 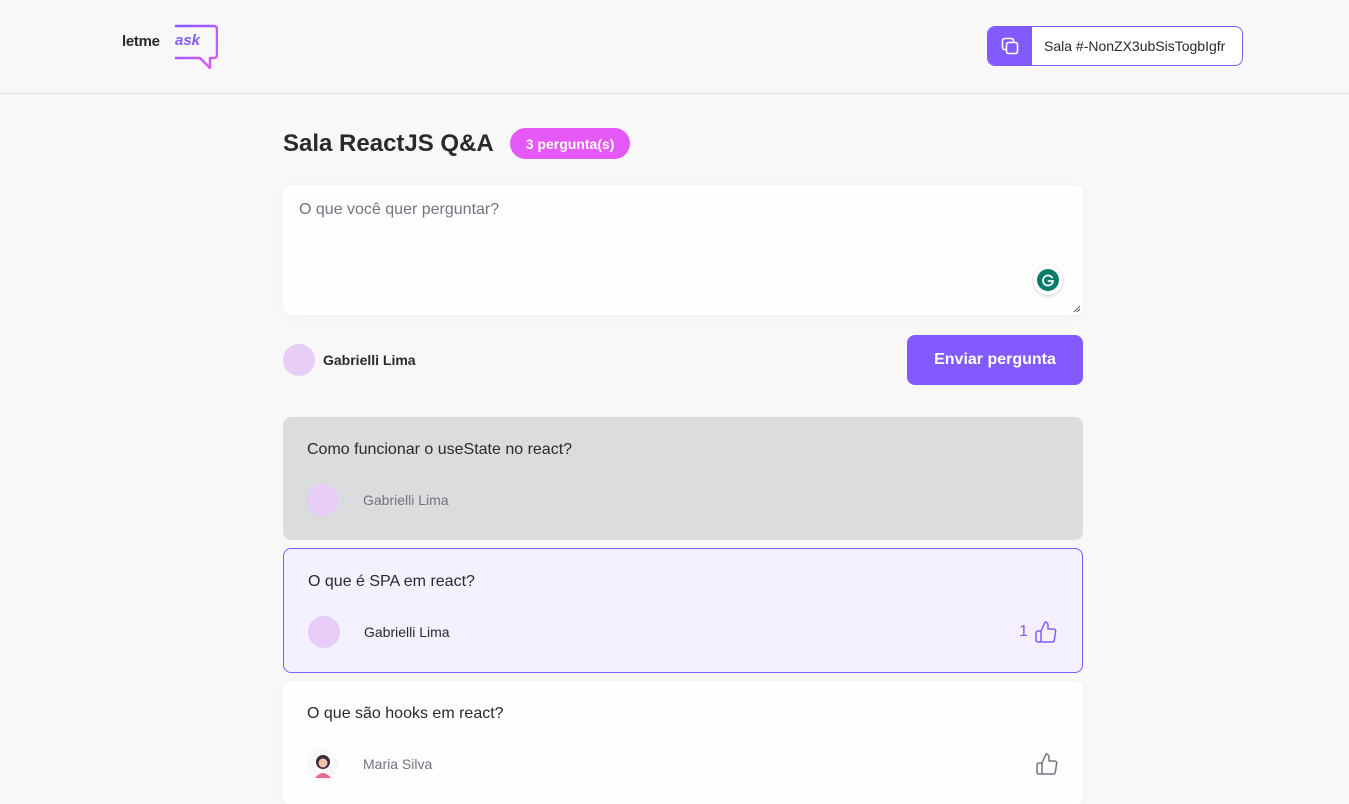 I want to click on grammarly-icon, so click(x=1048, y=280).